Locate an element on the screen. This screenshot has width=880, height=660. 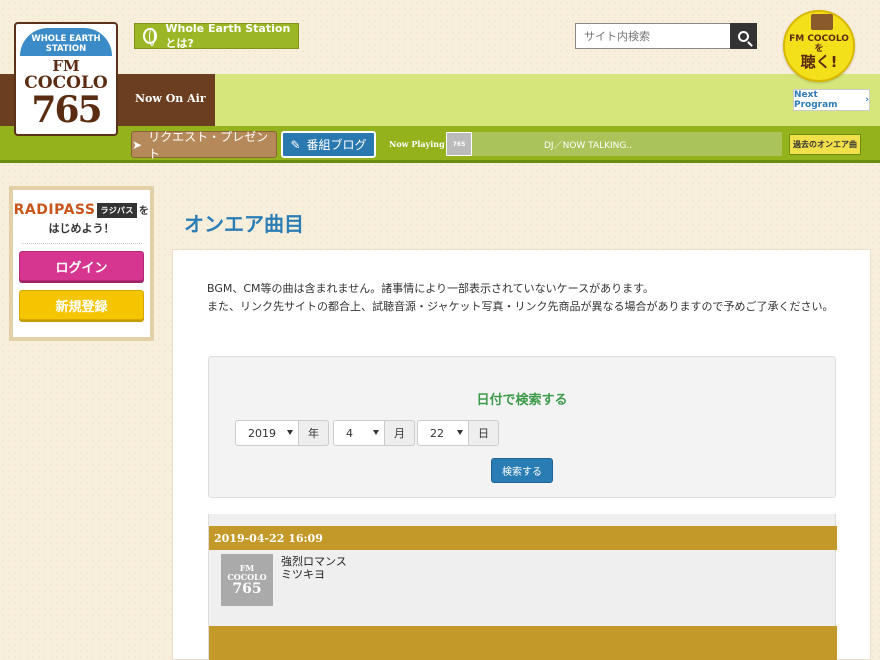
radipass-tagline: はじめよう！ is located at coordinates (81, 228).